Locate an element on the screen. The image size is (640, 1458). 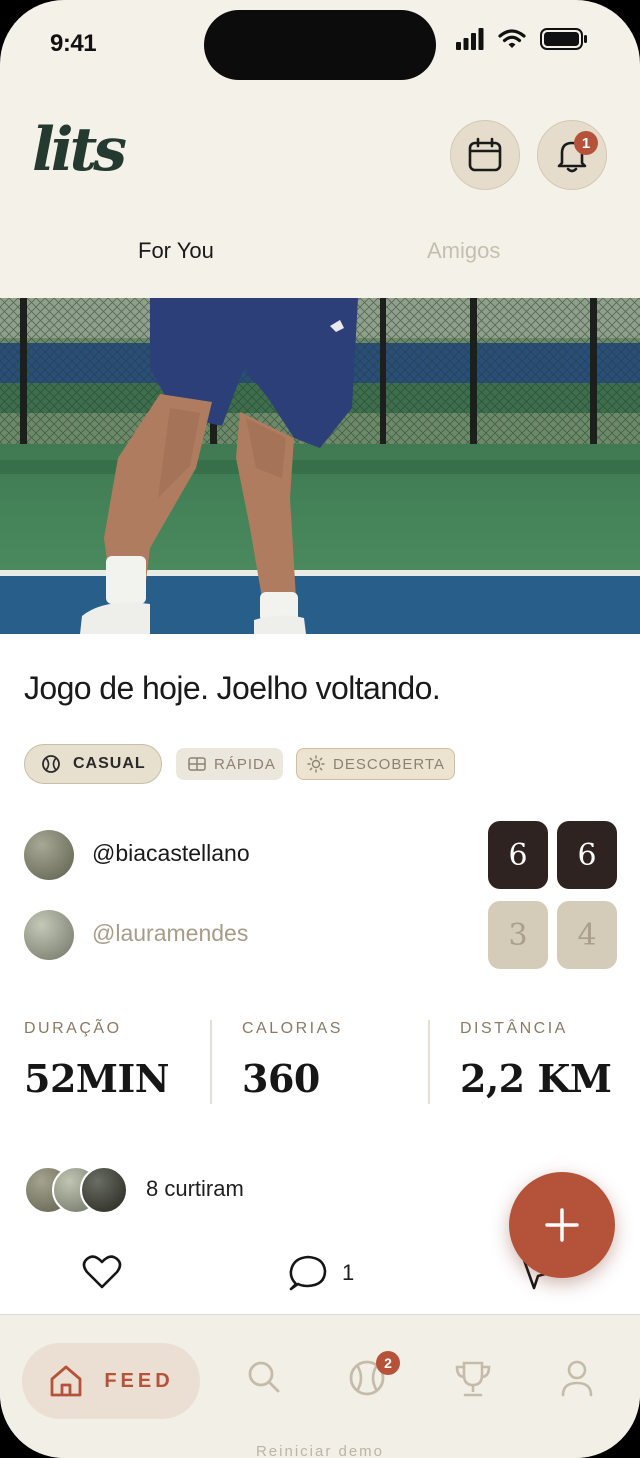
stat-distance: DISTÂNCIA 2,2 KM is located at coordinates (536, 1060).